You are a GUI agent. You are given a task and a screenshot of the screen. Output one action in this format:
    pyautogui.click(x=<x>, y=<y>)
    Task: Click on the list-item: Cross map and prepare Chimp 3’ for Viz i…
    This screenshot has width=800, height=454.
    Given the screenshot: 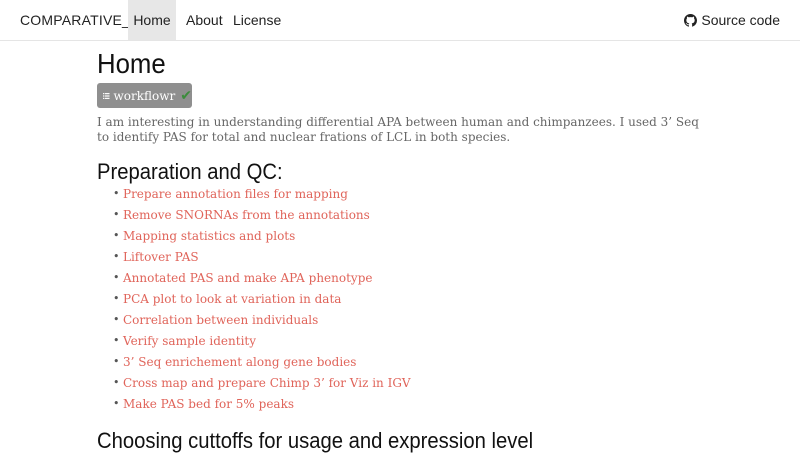 What is the action you would take?
    pyautogui.click(x=254, y=385)
    